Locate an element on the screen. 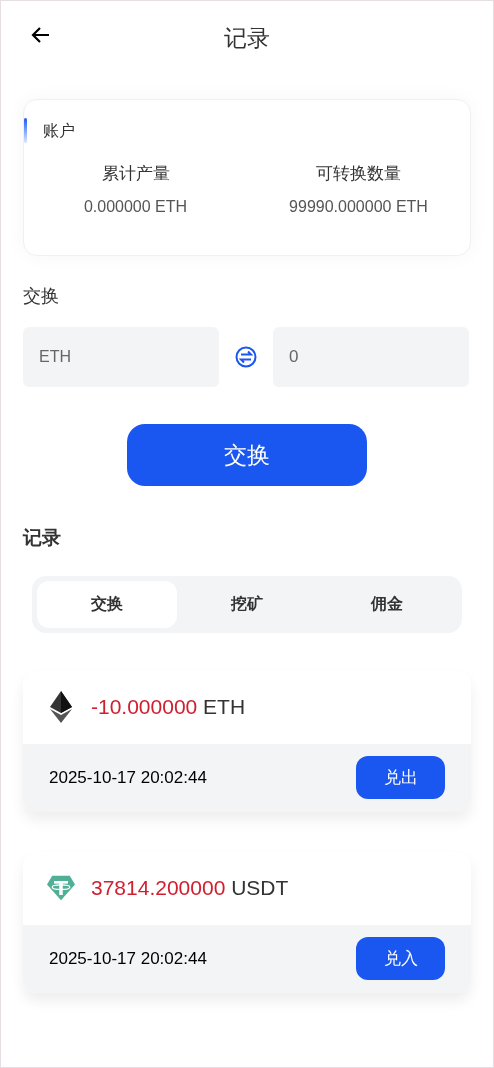 The image size is (494, 1068). exchange-label: 交换 is located at coordinates (41, 296).